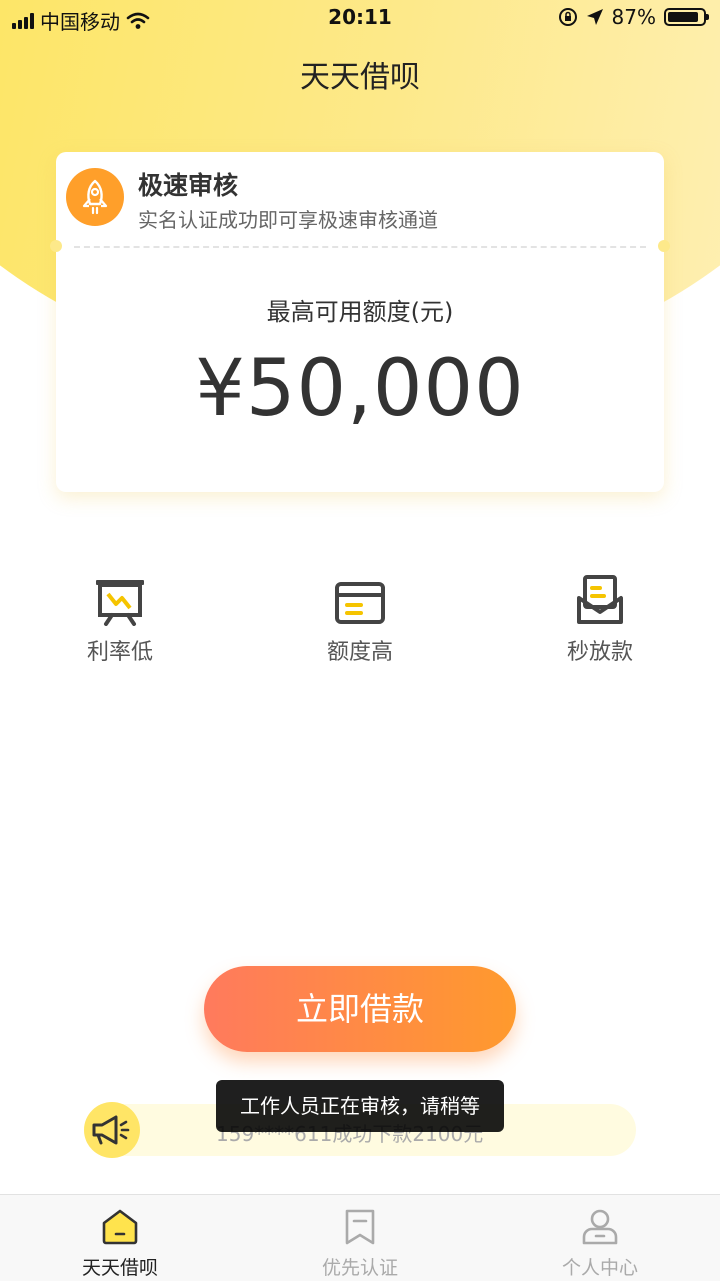 The width and height of the screenshot is (720, 1281). I want to click on rotation-lock-icon, so click(567, 17).